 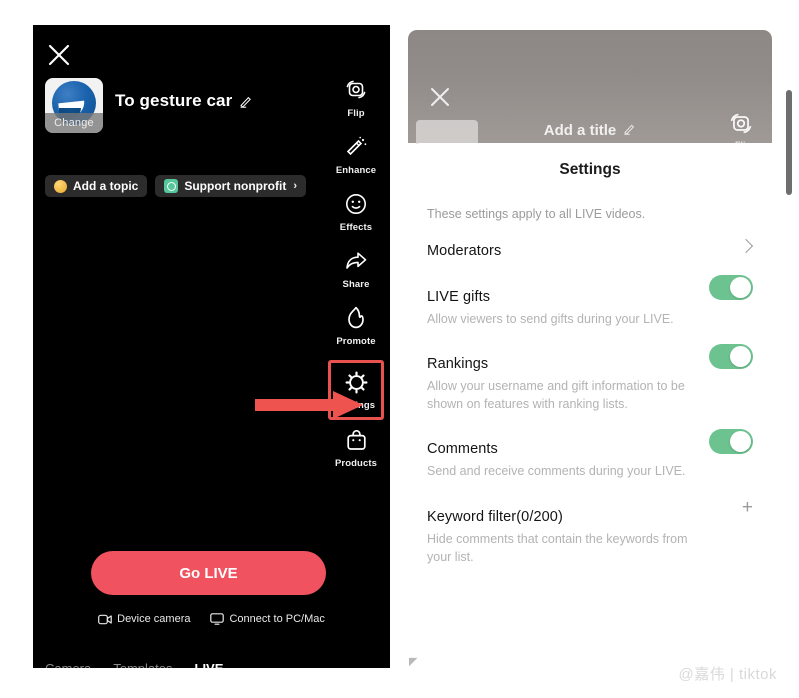 What do you see at coordinates (356, 440) in the screenshot?
I see `shopping-bag-icon` at bounding box center [356, 440].